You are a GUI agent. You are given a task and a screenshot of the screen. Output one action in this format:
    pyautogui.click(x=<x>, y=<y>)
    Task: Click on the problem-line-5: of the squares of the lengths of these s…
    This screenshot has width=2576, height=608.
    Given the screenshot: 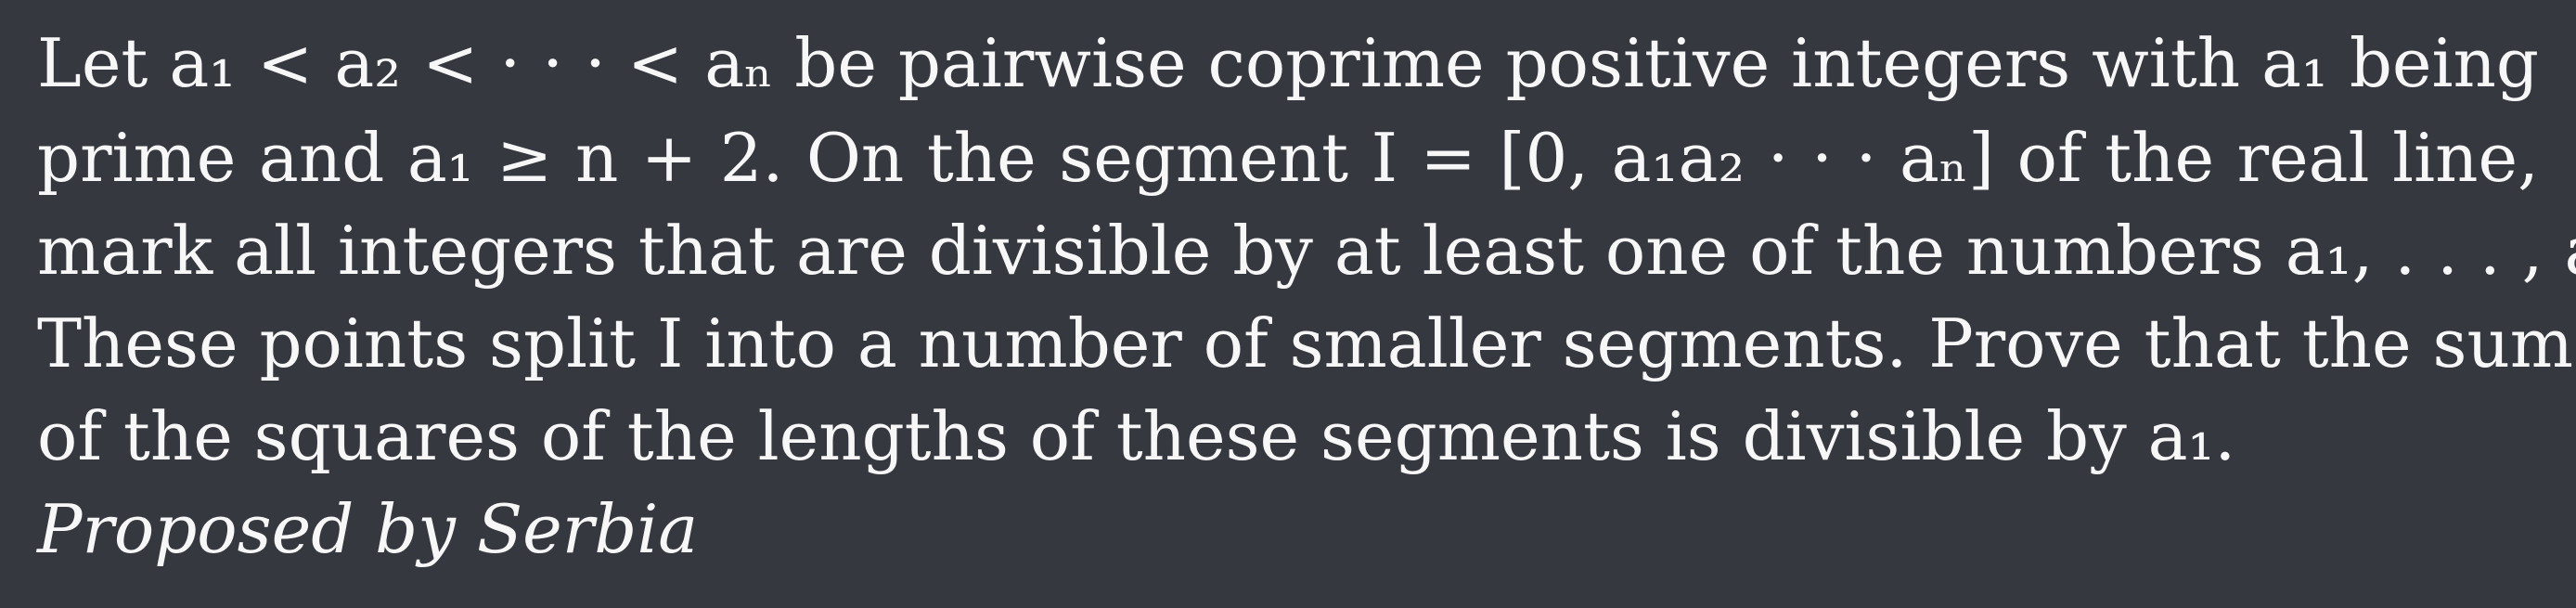 What is the action you would take?
    pyautogui.click(x=1136, y=436)
    